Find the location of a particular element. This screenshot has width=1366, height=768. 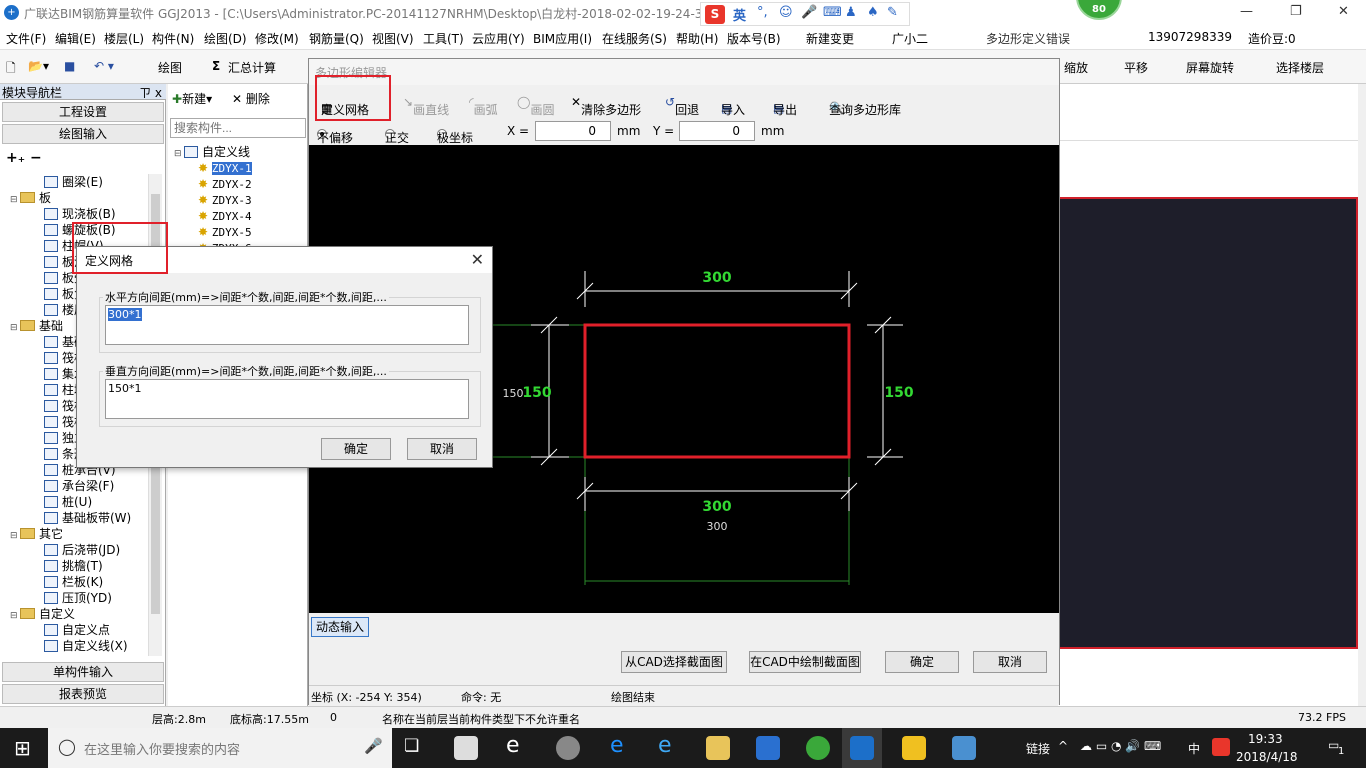

editor-cancel-button: 取消 is located at coordinates (1010, 662).